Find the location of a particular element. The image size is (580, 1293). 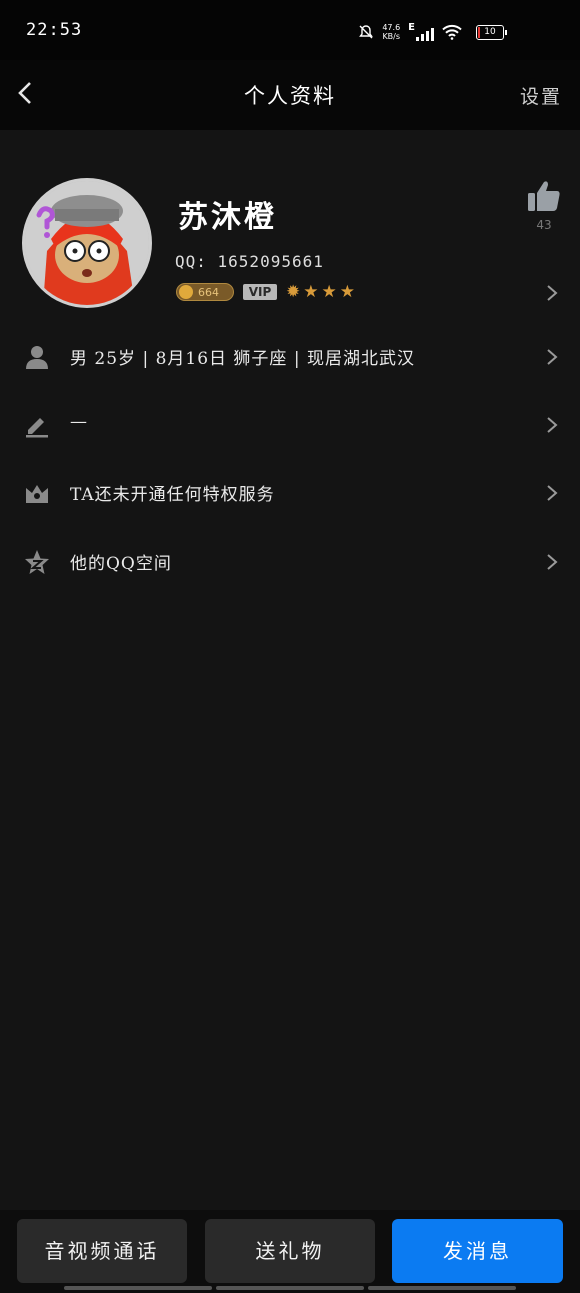

nav-header: 个人资料 设置 is located at coordinates (290, 95).